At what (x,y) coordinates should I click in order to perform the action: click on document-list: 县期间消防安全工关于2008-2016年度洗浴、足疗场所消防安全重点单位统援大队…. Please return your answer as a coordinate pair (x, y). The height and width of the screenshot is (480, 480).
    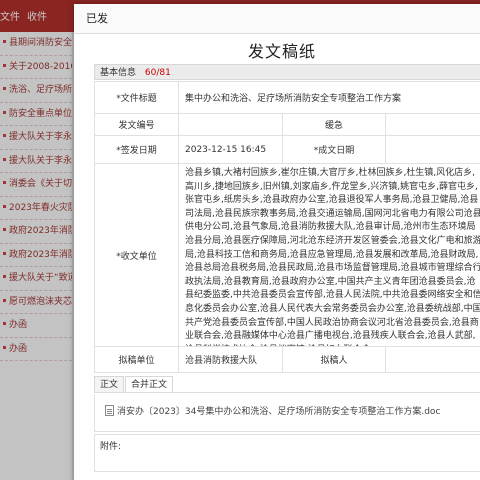
    Looking at the image, I should click on (36, 256).